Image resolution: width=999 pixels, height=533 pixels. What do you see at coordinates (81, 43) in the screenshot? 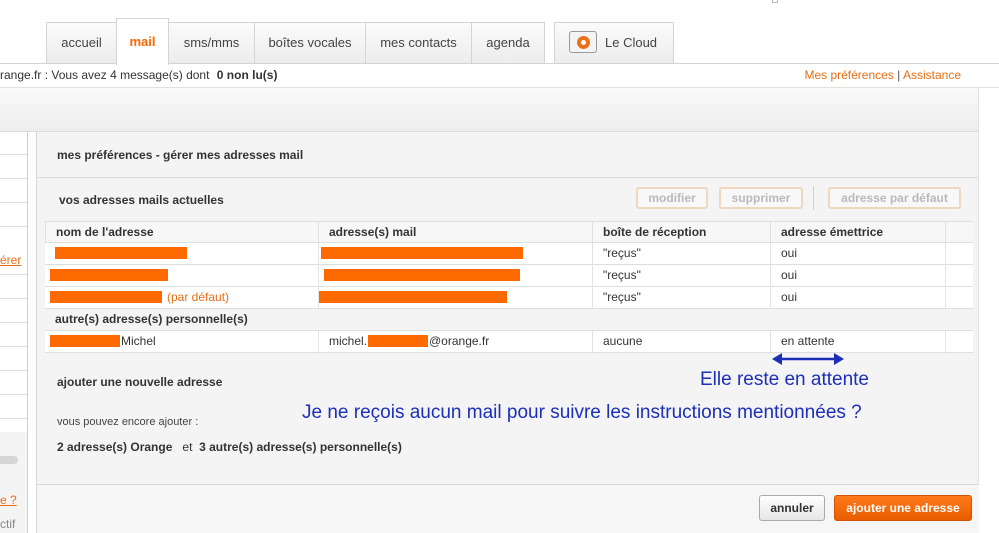
I see `tab-accueil: accueil` at bounding box center [81, 43].